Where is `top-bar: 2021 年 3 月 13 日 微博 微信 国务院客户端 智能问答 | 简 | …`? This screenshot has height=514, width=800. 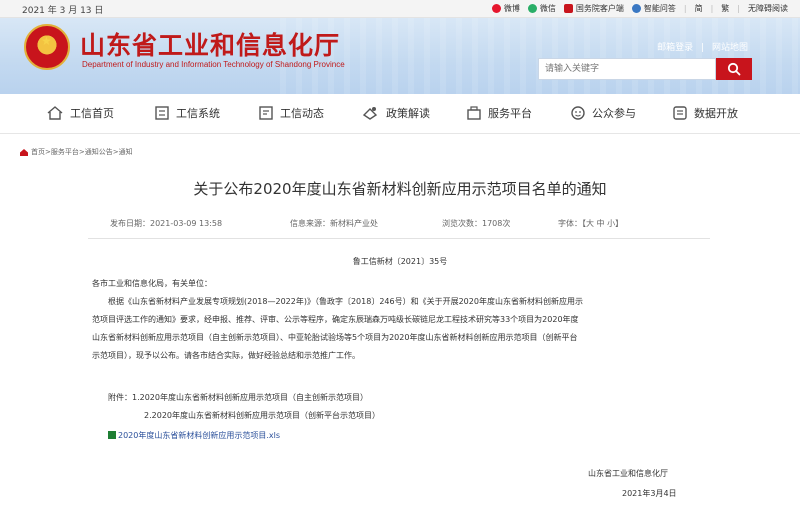
top-bar: 2021 年 3 月 13 日 微博 微信 国务院客户端 智能问答 | 简 | … is located at coordinates (400, 9).